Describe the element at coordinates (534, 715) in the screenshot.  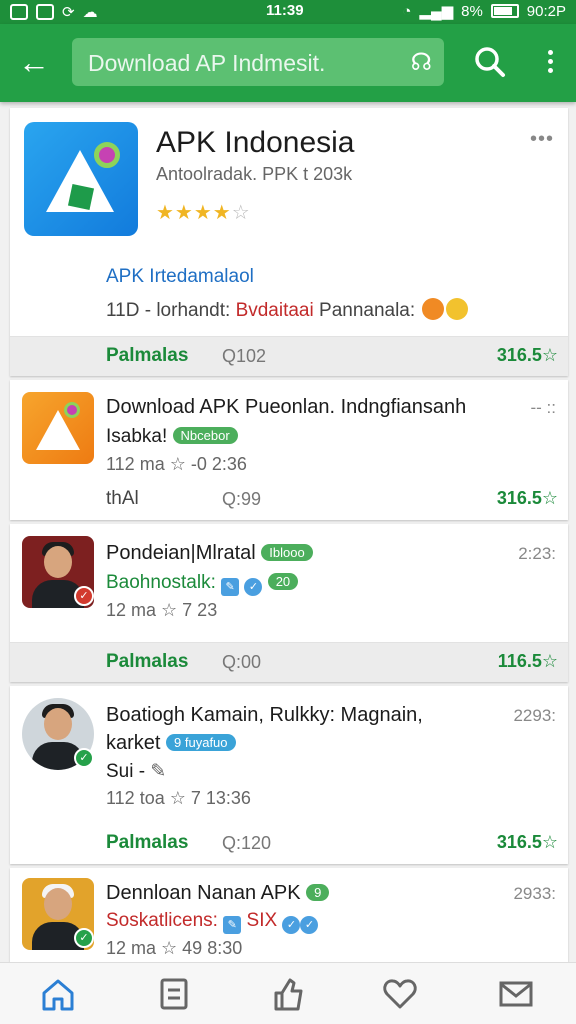
I see `row-right-text: 2293:` at that location.